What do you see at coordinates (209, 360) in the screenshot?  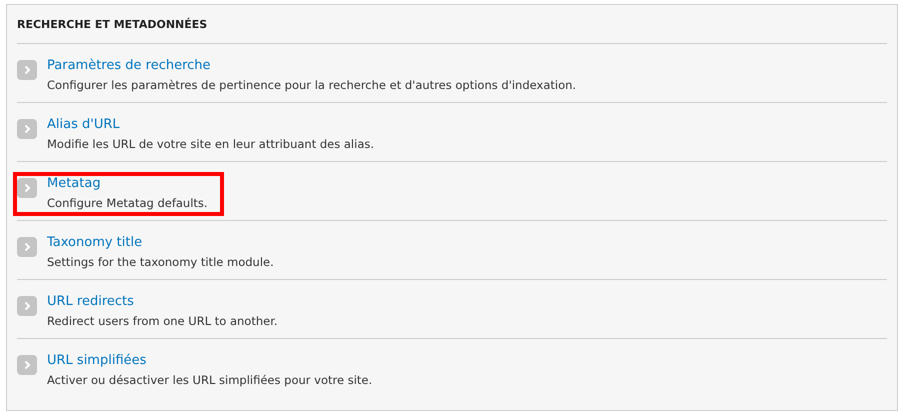 I see `config-link: URL simplifiées` at bounding box center [209, 360].